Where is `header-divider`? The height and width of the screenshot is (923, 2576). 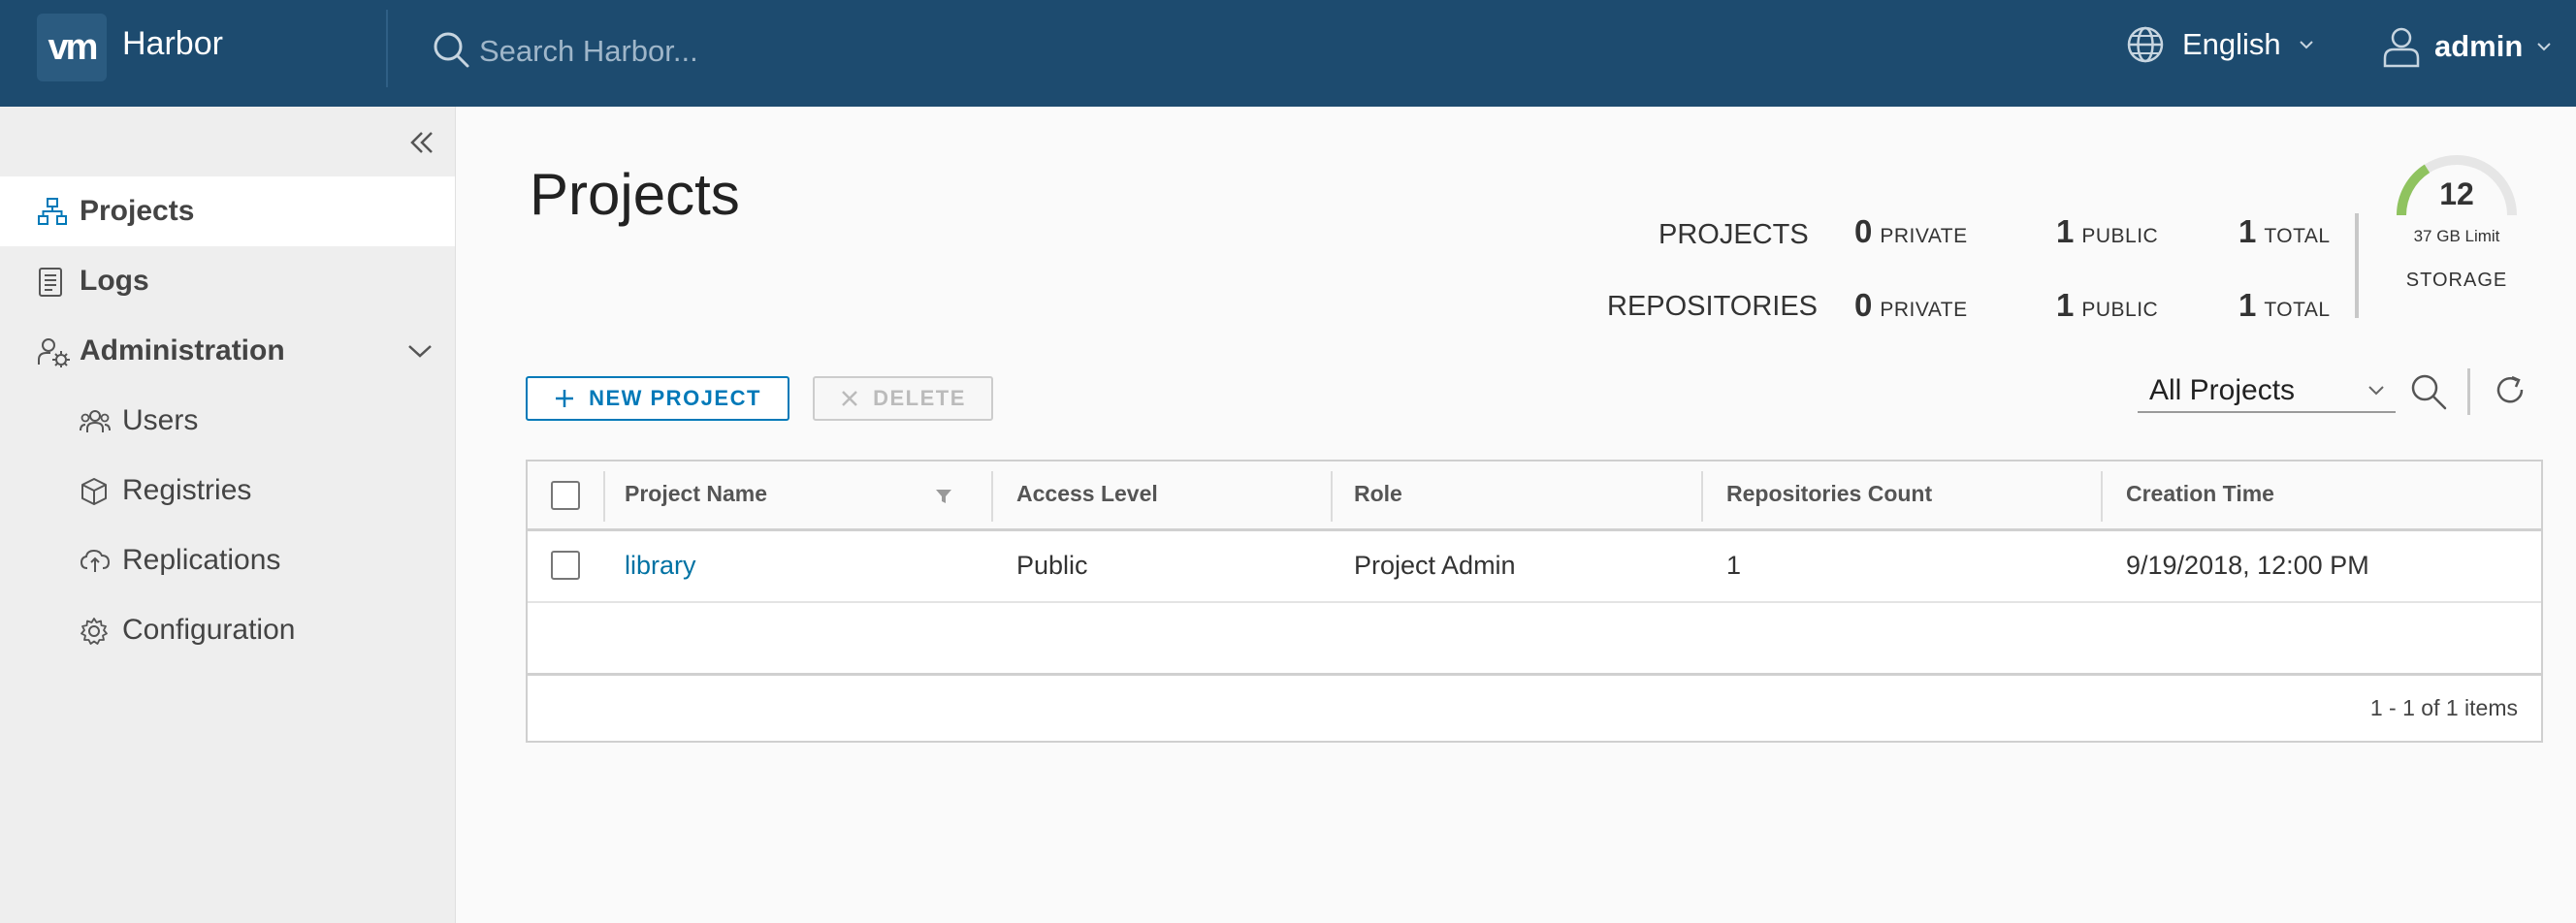 header-divider is located at coordinates (387, 49).